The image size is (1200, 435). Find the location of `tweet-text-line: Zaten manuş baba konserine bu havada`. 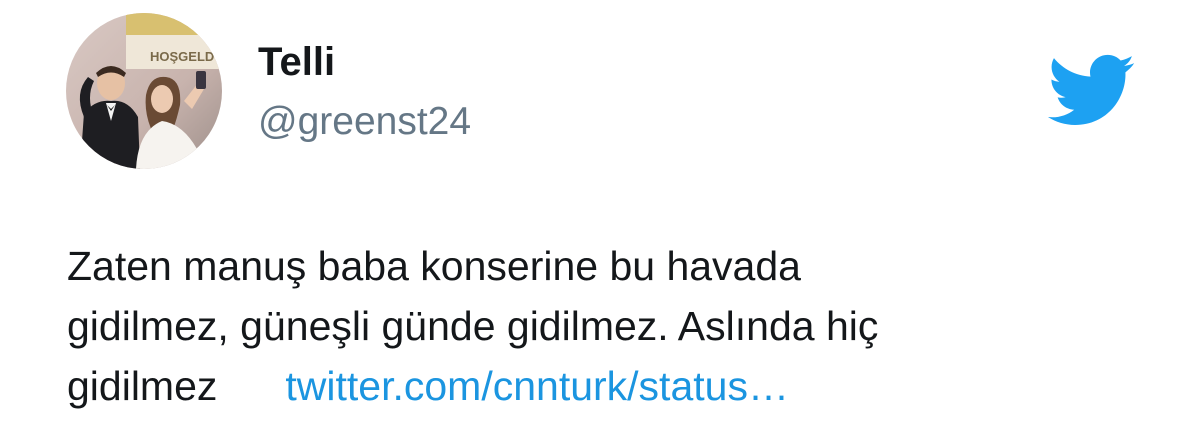

tweet-text-line: Zaten manuş baba konserine bu havada is located at coordinates (434, 266).